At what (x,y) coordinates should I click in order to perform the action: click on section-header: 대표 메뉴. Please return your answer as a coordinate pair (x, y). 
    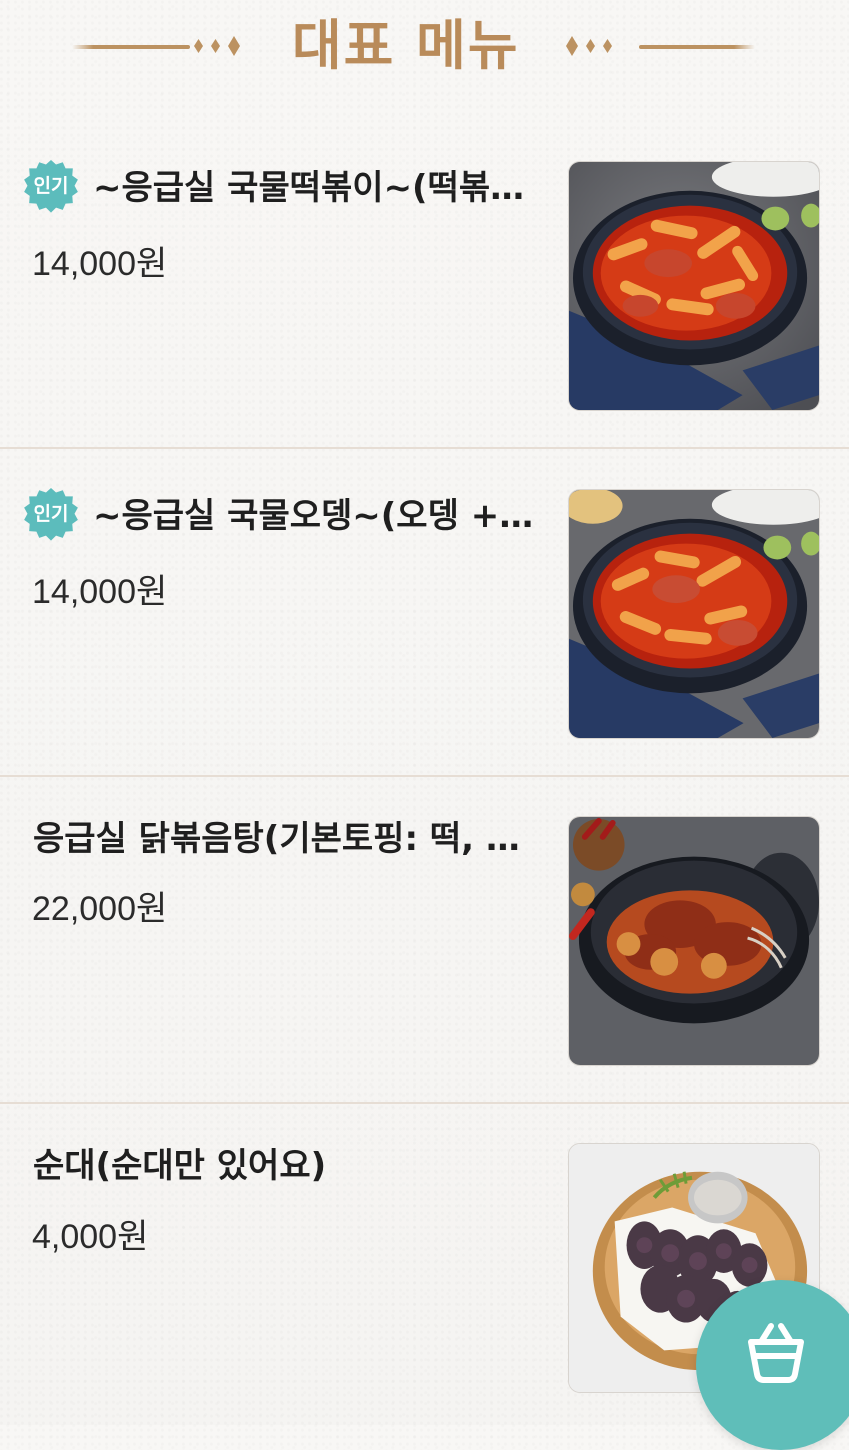
    Looking at the image, I should click on (424, 46).